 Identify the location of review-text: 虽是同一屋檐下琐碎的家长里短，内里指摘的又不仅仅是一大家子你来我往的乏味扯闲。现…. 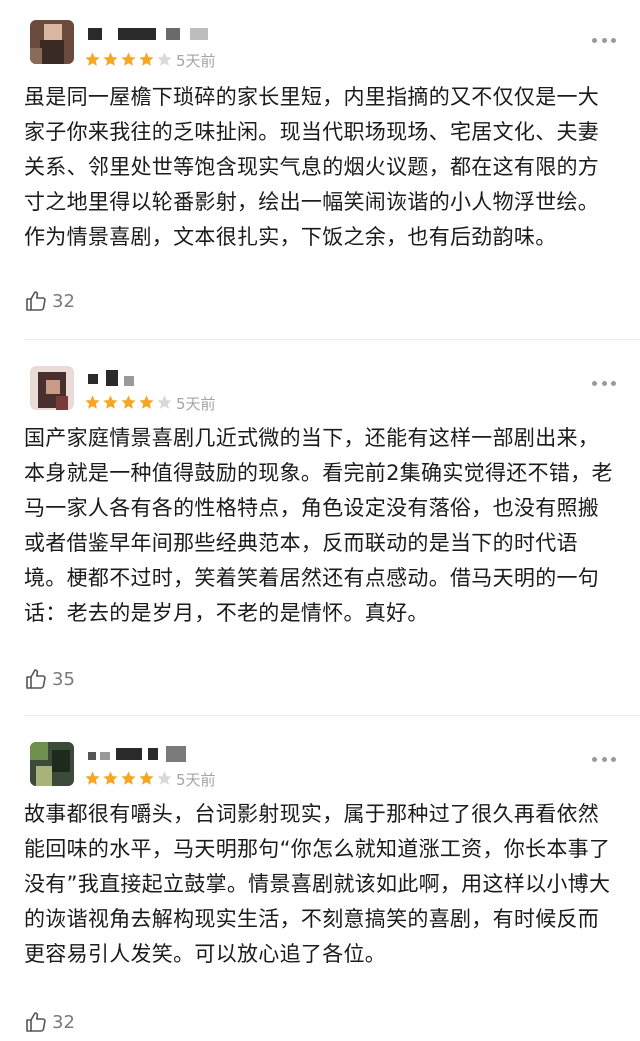
(312, 167).